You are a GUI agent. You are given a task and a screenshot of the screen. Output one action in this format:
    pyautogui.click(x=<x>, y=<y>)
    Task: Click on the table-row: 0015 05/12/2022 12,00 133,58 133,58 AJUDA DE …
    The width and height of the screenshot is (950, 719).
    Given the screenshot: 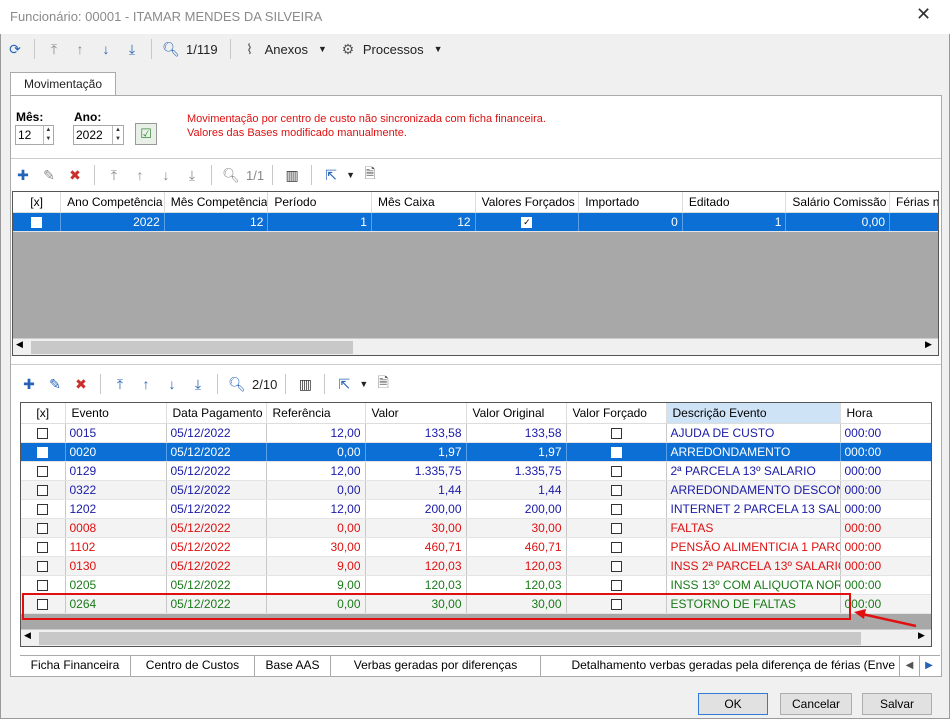 What is the action you would take?
    pyautogui.click(x=476, y=433)
    